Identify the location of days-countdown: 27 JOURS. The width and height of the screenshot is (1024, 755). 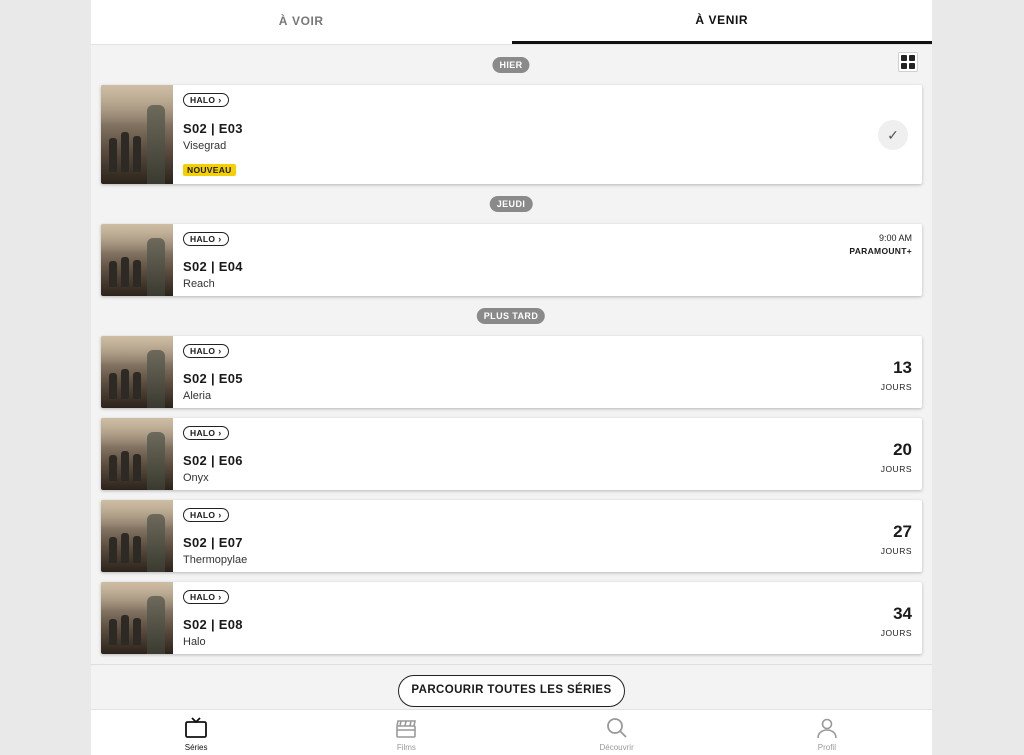
(896, 539).